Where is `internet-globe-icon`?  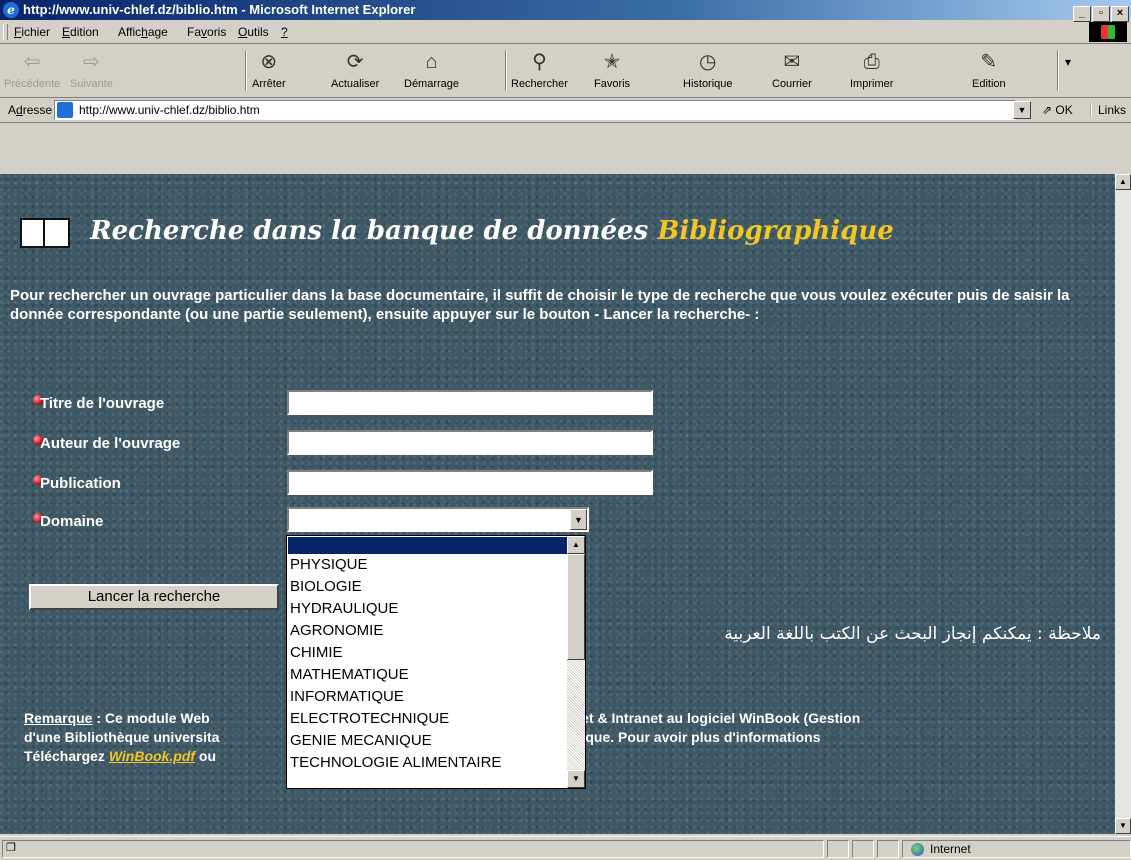 internet-globe-icon is located at coordinates (917, 849).